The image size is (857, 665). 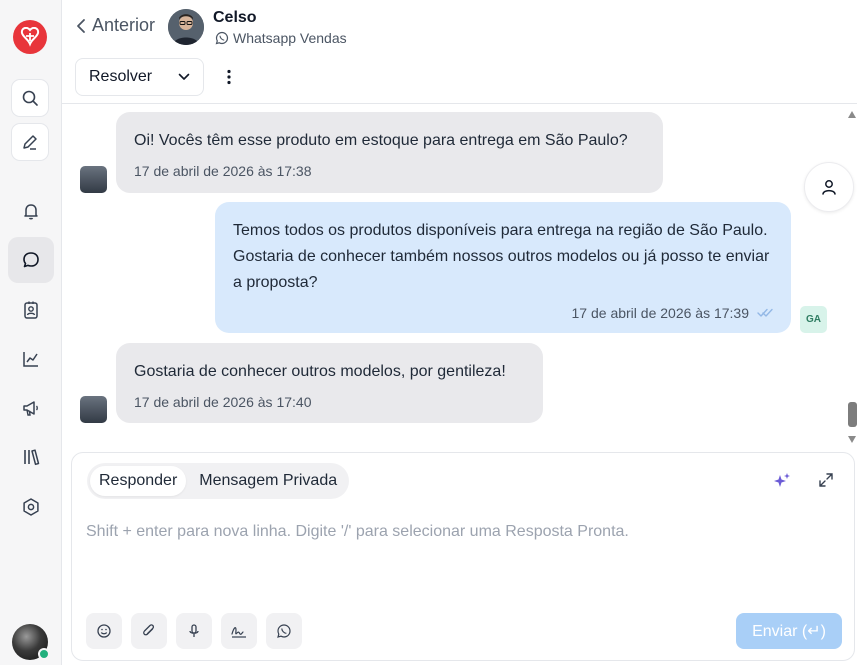 I want to click on signature-button, so click(x=239, y=631).